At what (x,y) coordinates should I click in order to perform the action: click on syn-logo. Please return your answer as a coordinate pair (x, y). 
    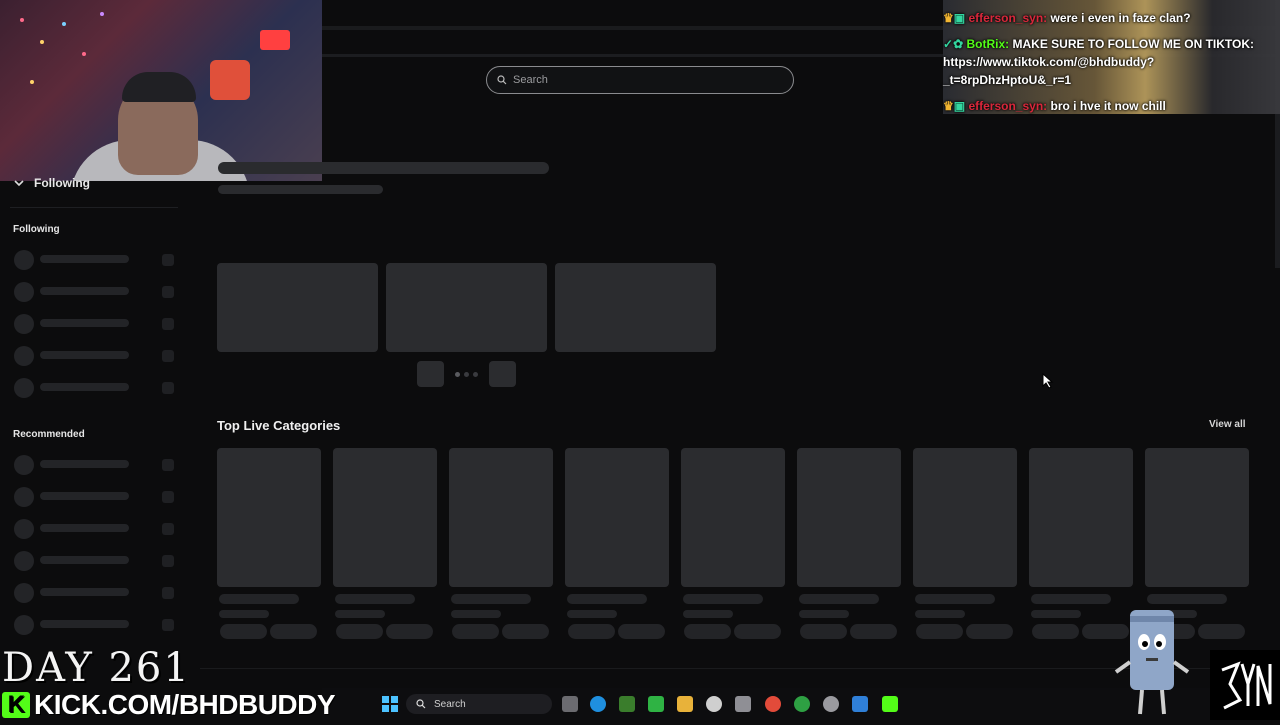
    Looking at the image, I should click on (1245, 685).